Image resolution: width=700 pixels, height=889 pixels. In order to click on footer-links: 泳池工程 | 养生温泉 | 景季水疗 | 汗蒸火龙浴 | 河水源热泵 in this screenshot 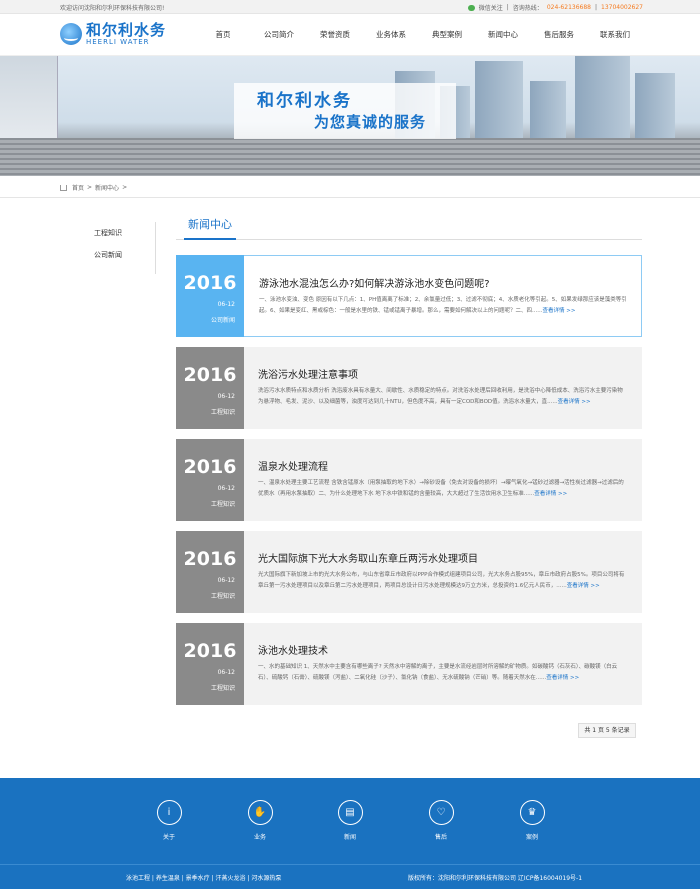, I will do `click(203, 877)`.